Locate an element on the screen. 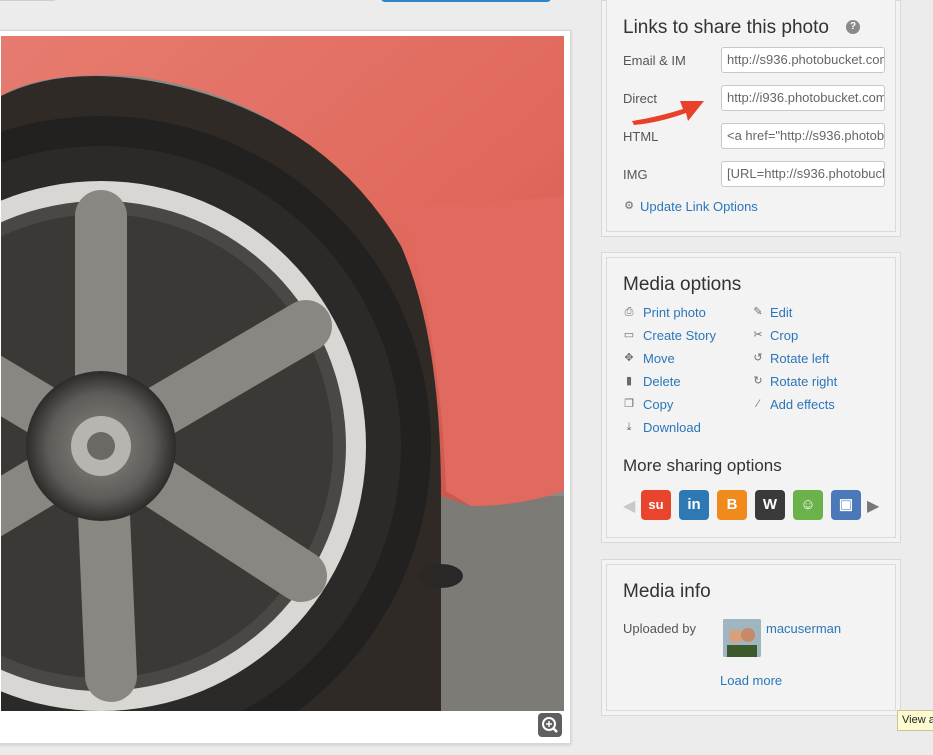  top-action-button is located at coordinates (466, 1).